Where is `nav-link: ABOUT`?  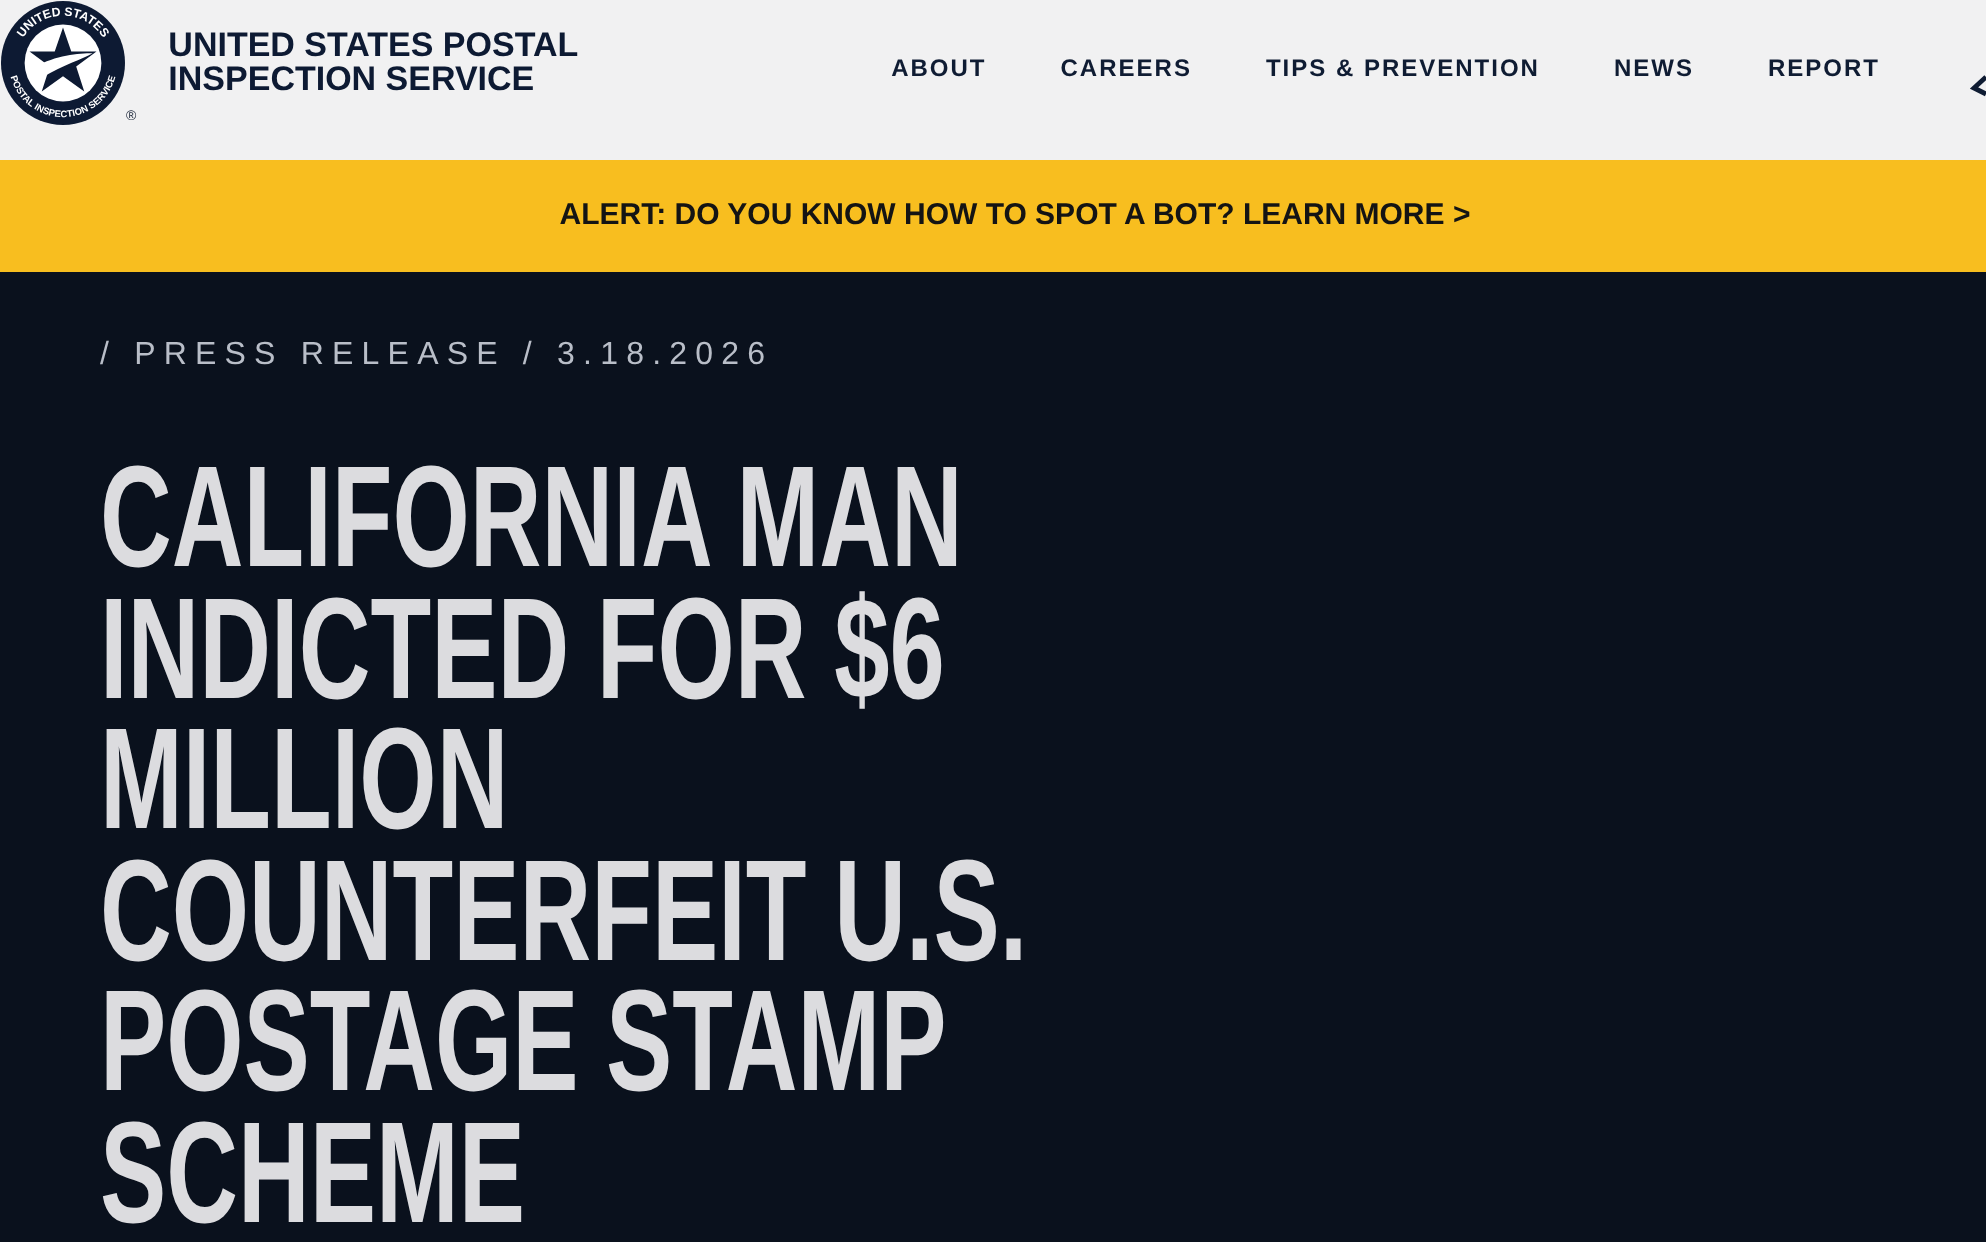 nav-link: ABOUT is located at coordinates (939, 68).